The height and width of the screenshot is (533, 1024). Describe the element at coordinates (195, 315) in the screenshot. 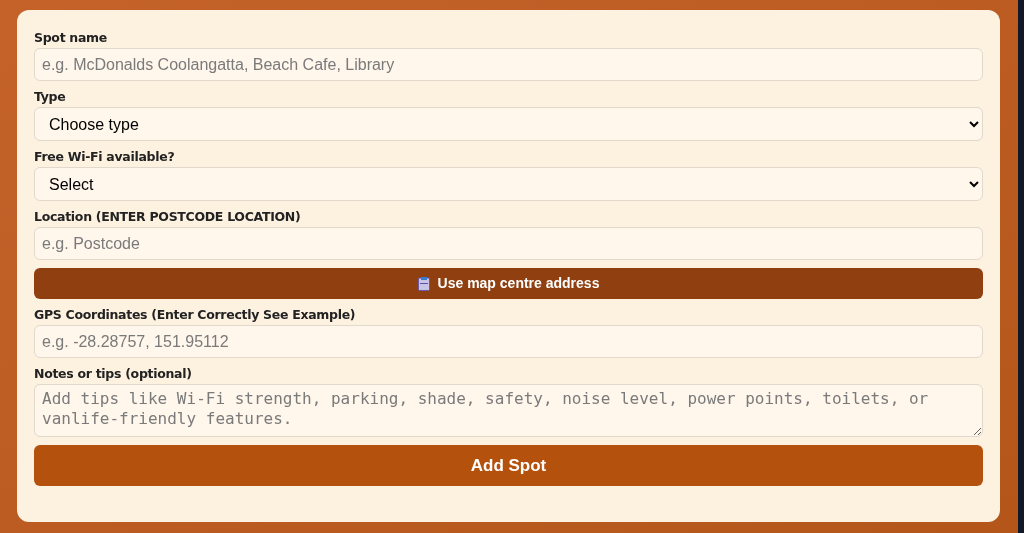

I see `field-label: GPS Coordinates (Enter Correctly See Example)` at that location.